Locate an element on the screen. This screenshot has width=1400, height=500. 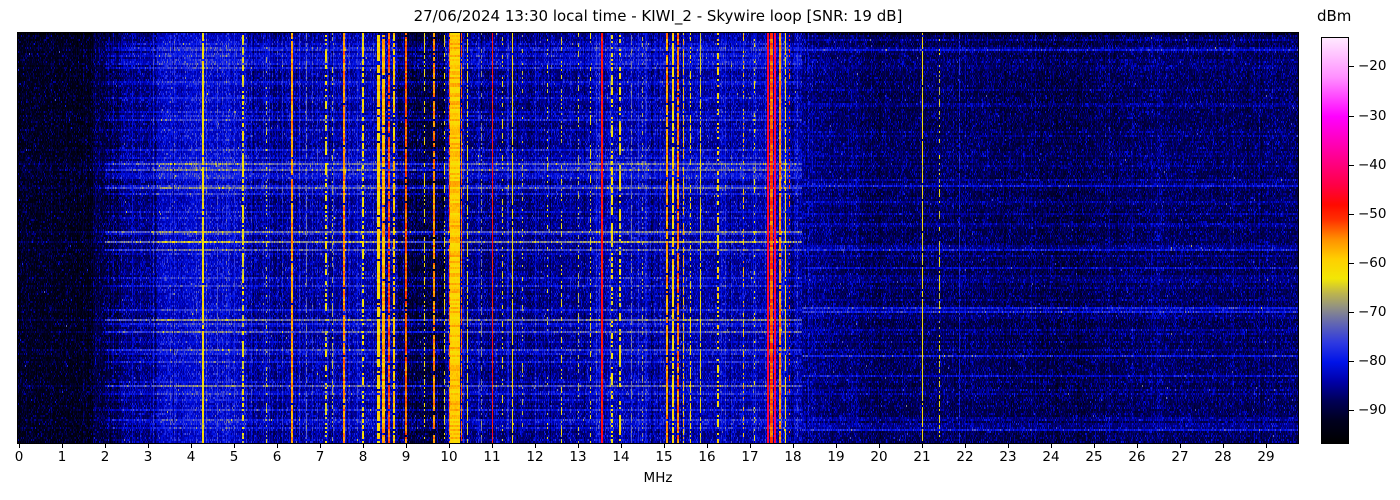
x-tick-label: 7 is located at coordinates (320, 457).